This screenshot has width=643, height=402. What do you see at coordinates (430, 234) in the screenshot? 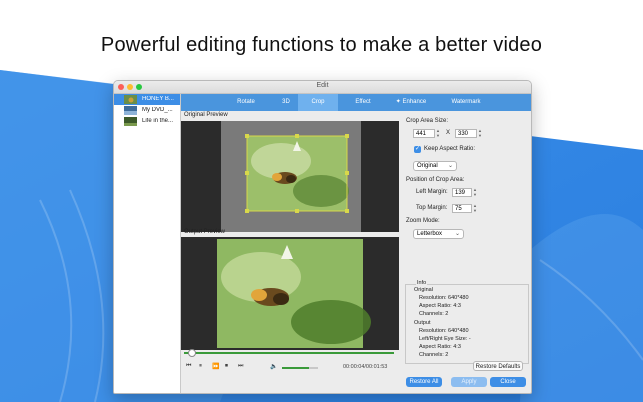
I see `zoom-mode-value: Letterbox` at bounding box center [430, 234].